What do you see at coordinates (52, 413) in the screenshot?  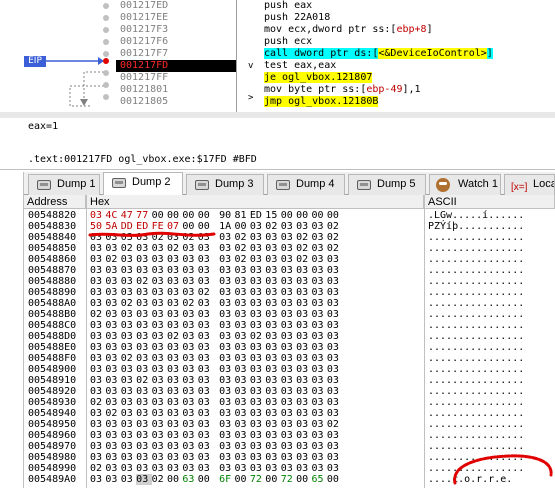 I see `dump-row-address: 00548940` at bounding box center [52, 413].